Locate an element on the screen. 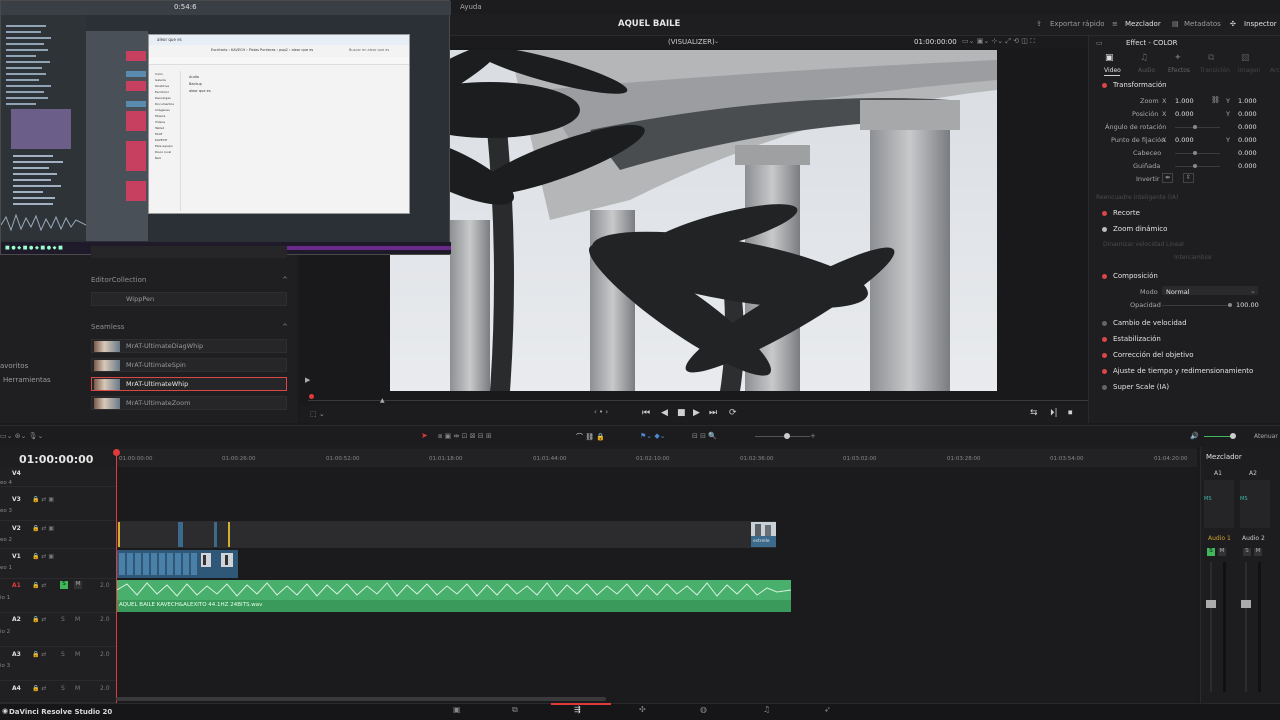 The image size is (1280, 720). mixer-fader-a1 is located at coordinates (1211, 604).